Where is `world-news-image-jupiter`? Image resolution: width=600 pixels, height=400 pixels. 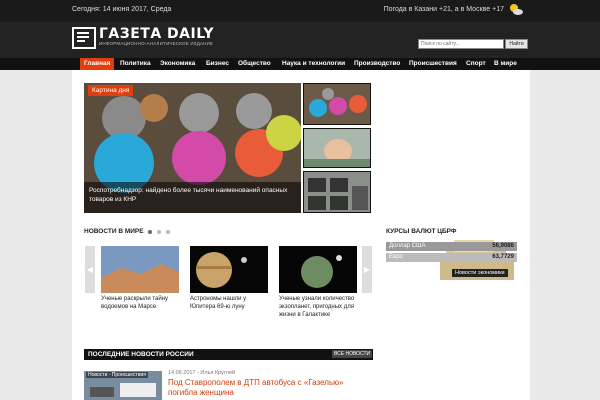 world-news-image-jupiter is located at coordinates (229, 269).